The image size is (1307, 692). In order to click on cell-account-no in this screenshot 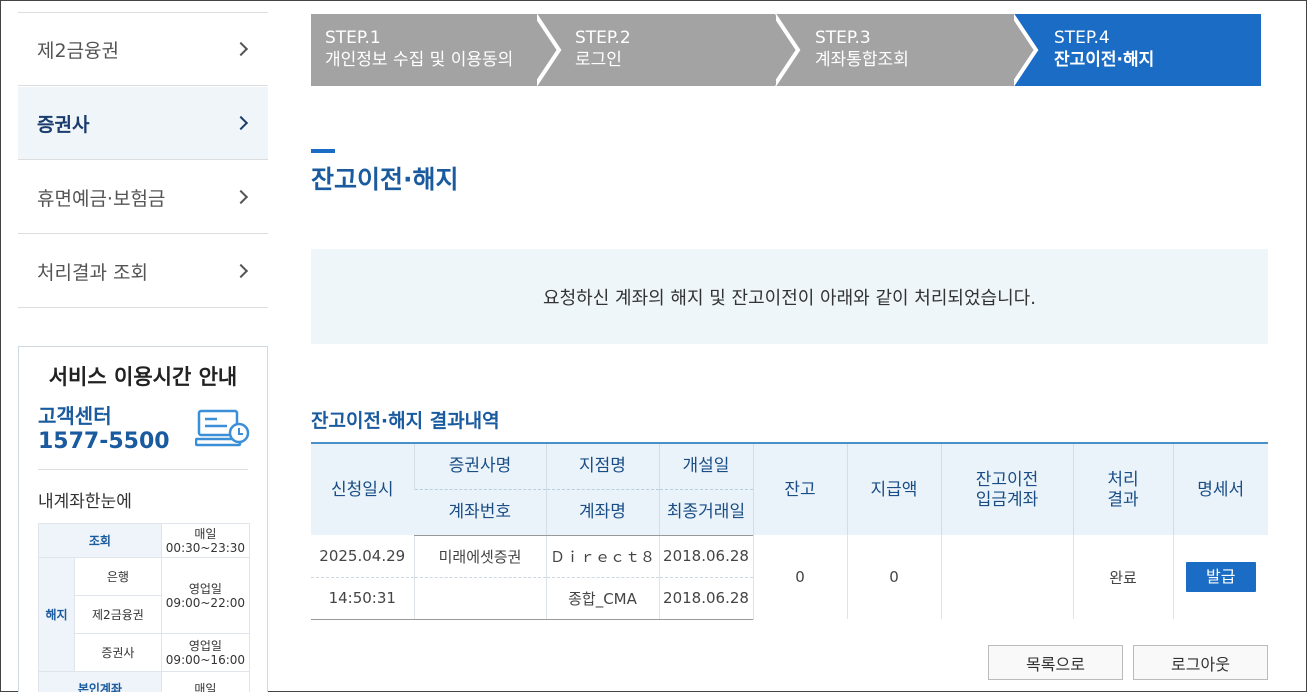, I will do `click(479, 598)`.